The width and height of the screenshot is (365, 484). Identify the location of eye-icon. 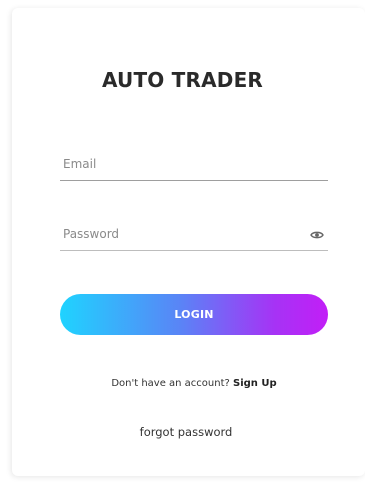
(317, 234).